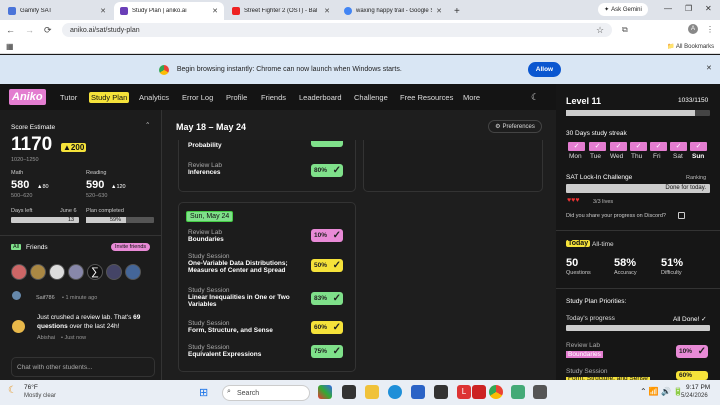 This screenshot has height=405, width=720. What do you see at coordinates (320, 97) in the screenshot?
I see `nav-leaderboard: Leaderboard` at bounding box center [320, 97].